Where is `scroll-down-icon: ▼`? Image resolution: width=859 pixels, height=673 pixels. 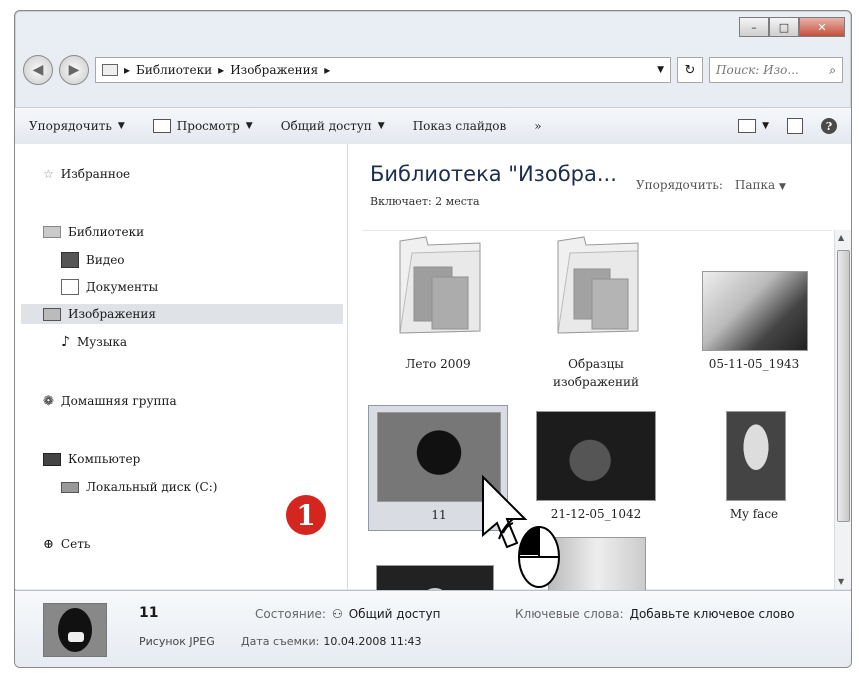 scroll-down-icon: ▼ is located at coordinates (841, 581).